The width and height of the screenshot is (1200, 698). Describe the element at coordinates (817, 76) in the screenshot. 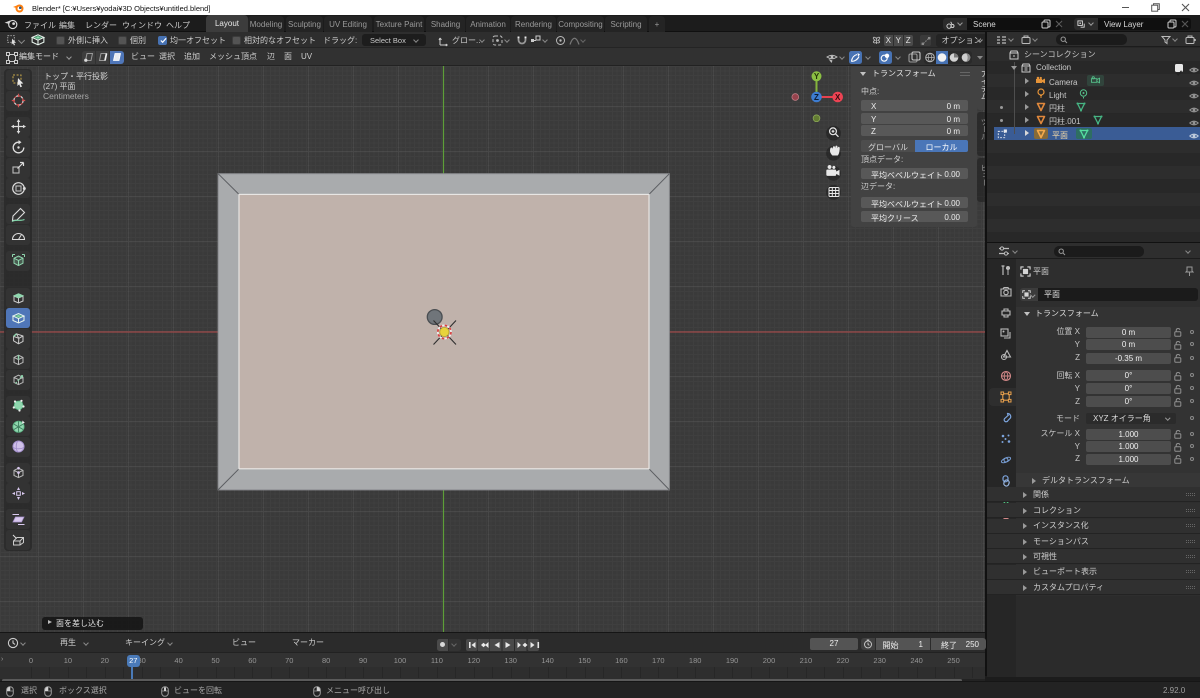

I see `svg-text: Y` at that location.